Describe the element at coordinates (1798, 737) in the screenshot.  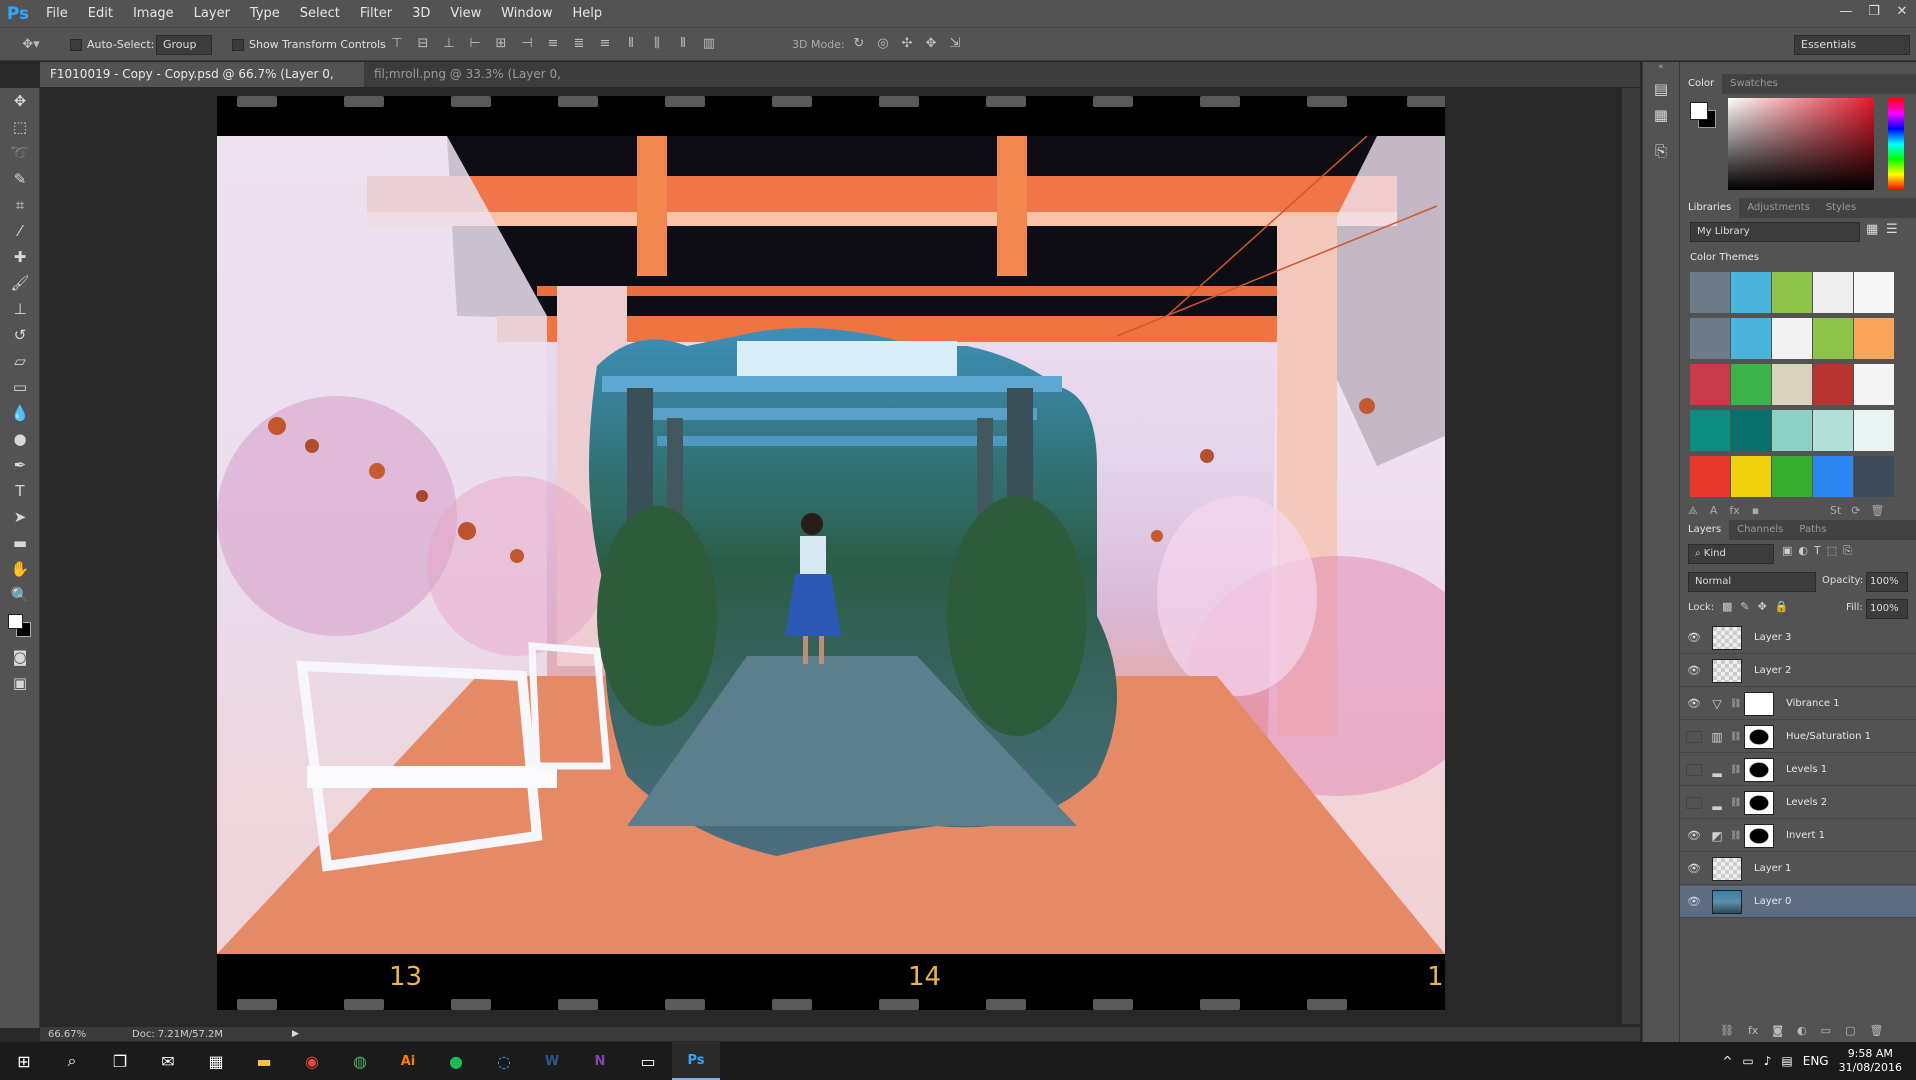
I see `layer-row: ▥ ⛓ Hue/Saturation 1` at that location.